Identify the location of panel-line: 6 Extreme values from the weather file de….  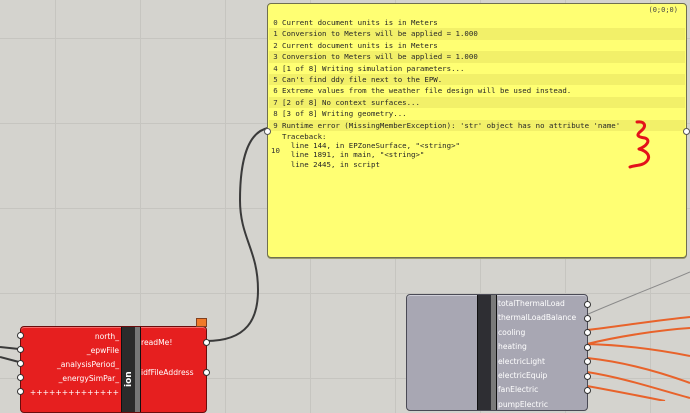
(422, 91).